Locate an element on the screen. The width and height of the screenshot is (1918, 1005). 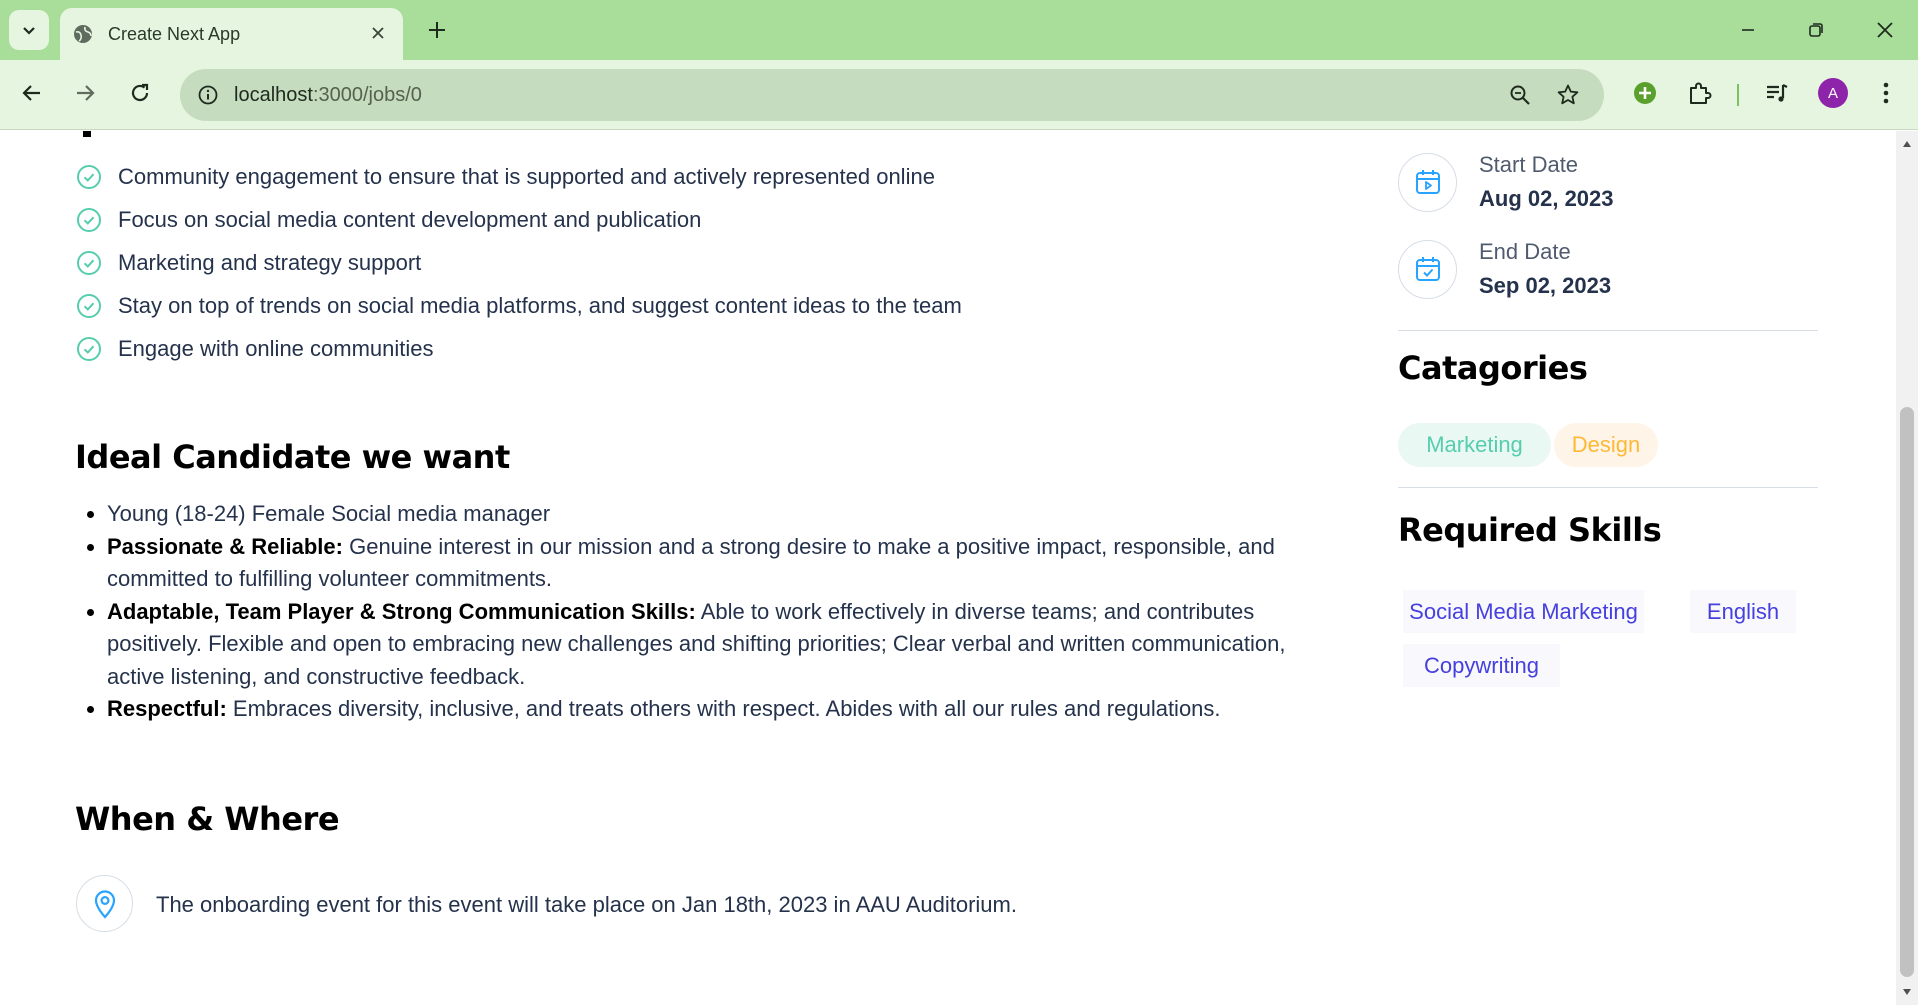
url-text: localhost:3000/jobs/0 is located at coordinates (328, 95).